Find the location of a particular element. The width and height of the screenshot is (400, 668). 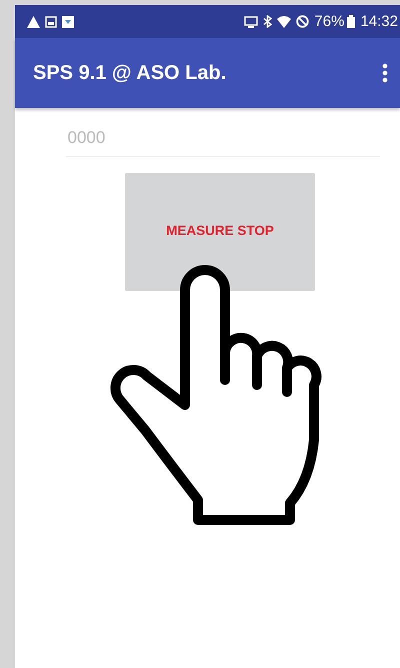

overflow-menu-icon is located at coordinates (385, 73).